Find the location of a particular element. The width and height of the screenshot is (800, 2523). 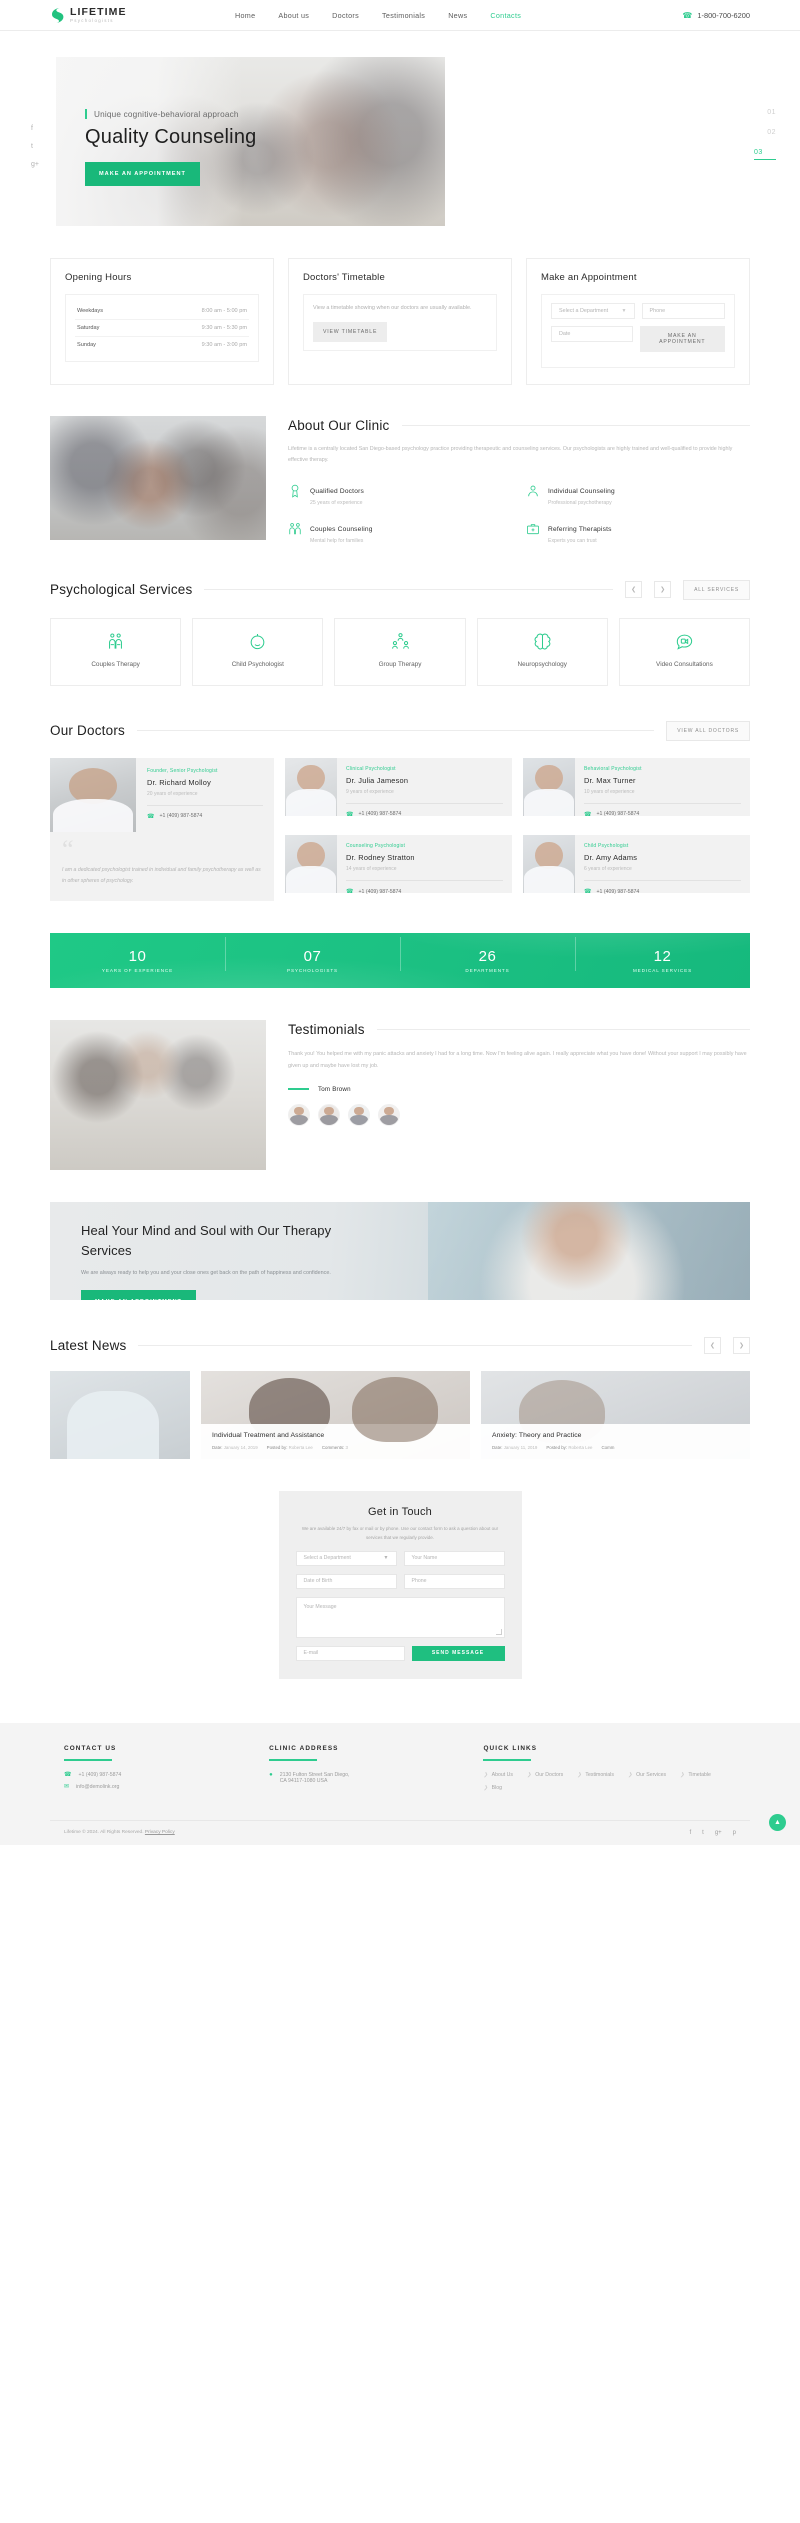

hours-row: Saturday 9:30 am - 5:30 pm is located at coordinates (162, 328).